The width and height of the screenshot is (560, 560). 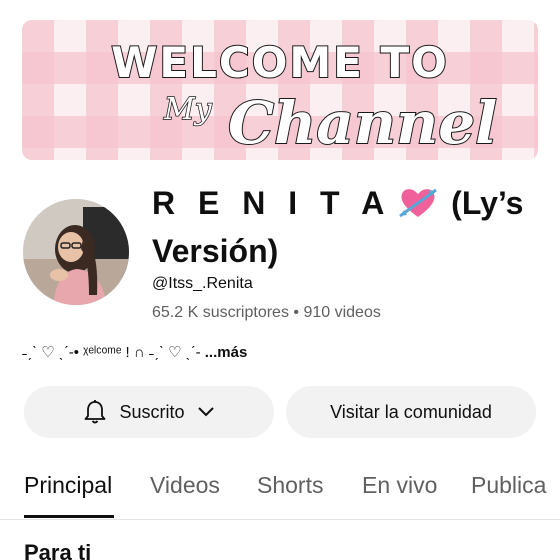 I want to click on tab-en-vivo: En vivo, so click(x=399, y=485).